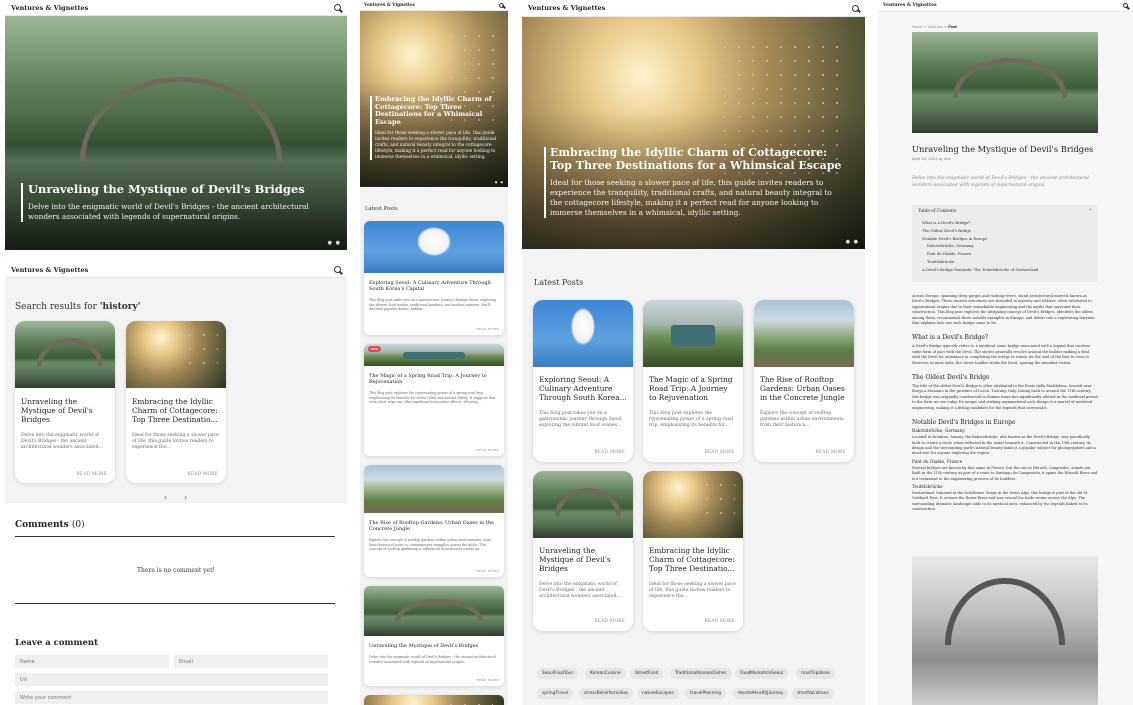  What do you see at coordinates (1007, 246) in the screenshot?
I see `toc-item: Rakotzbrücke, Germany` at bounding box center [1007, 246].